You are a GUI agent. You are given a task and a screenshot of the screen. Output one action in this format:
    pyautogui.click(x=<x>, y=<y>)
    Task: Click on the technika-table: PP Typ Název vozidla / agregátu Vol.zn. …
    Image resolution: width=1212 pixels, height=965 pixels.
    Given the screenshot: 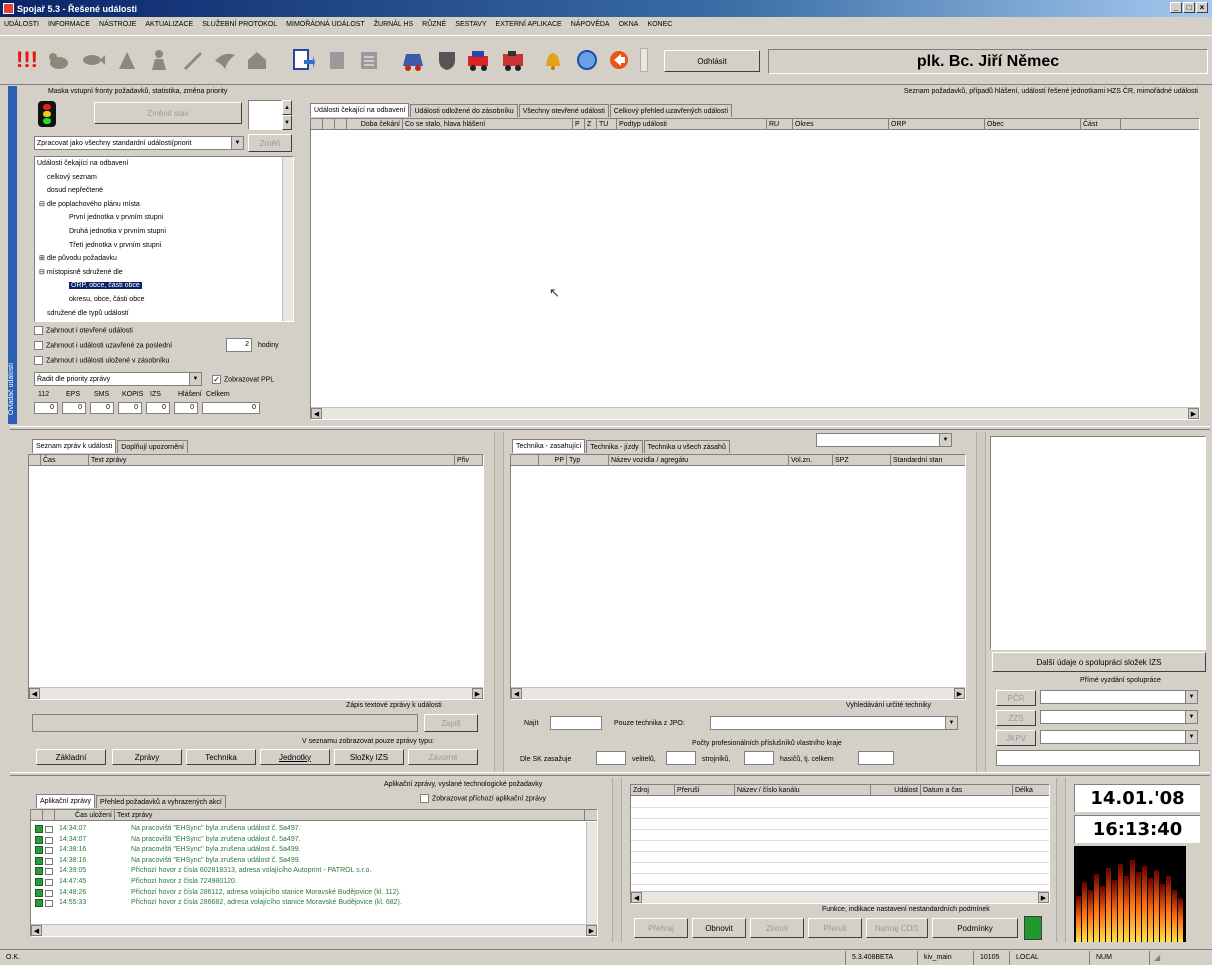 What is the action you would take?
    pyautogui.click(x=738, y=577)
    